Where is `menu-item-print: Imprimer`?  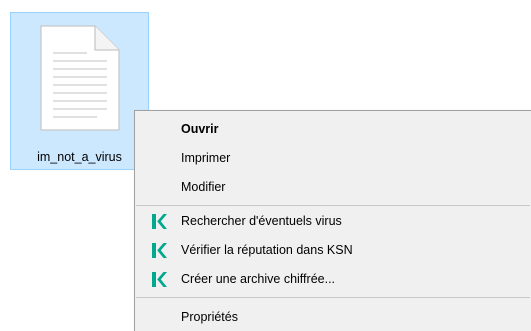 menu-item-print: Imprimer is located at coordinates (333, 158).